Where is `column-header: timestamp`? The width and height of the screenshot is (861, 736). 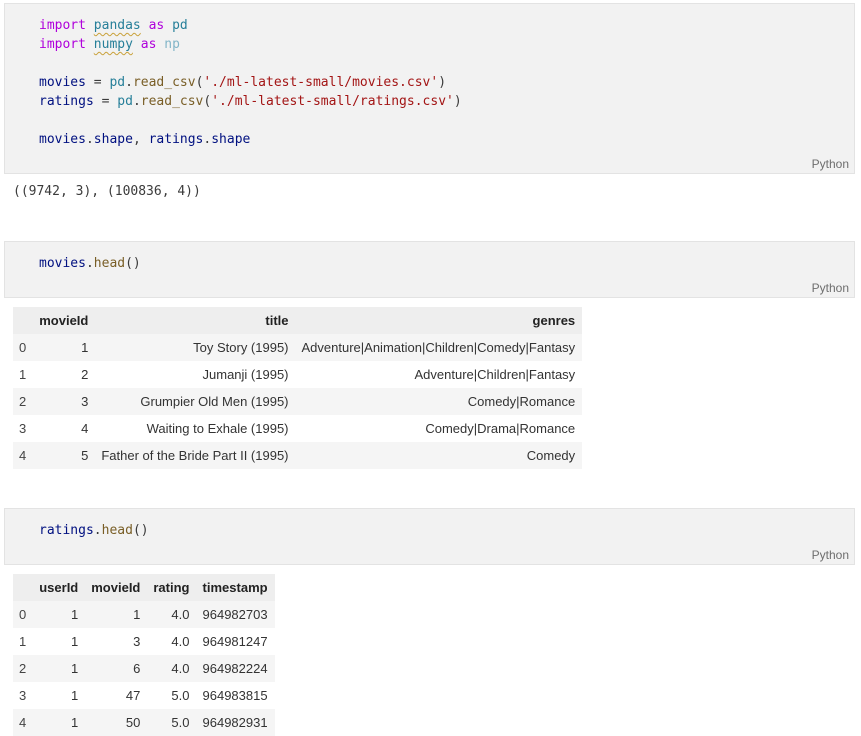 column-header: timestamp is located at coordinates (235, 587).